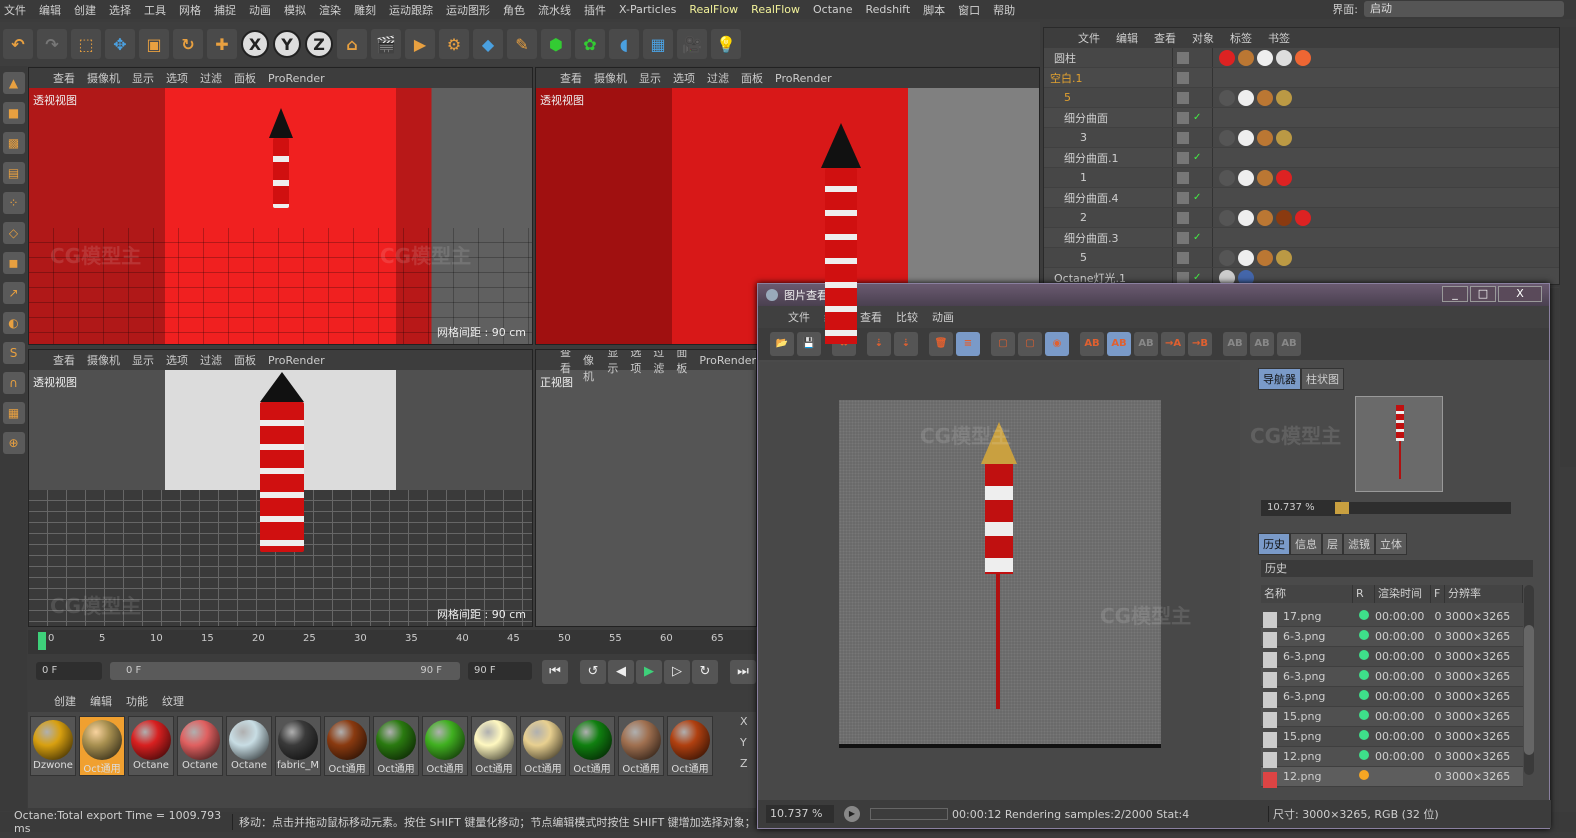  Describe the element at coordinates (287, 44) in the screenshot. I see `y-axis-icon: Y` at that location.